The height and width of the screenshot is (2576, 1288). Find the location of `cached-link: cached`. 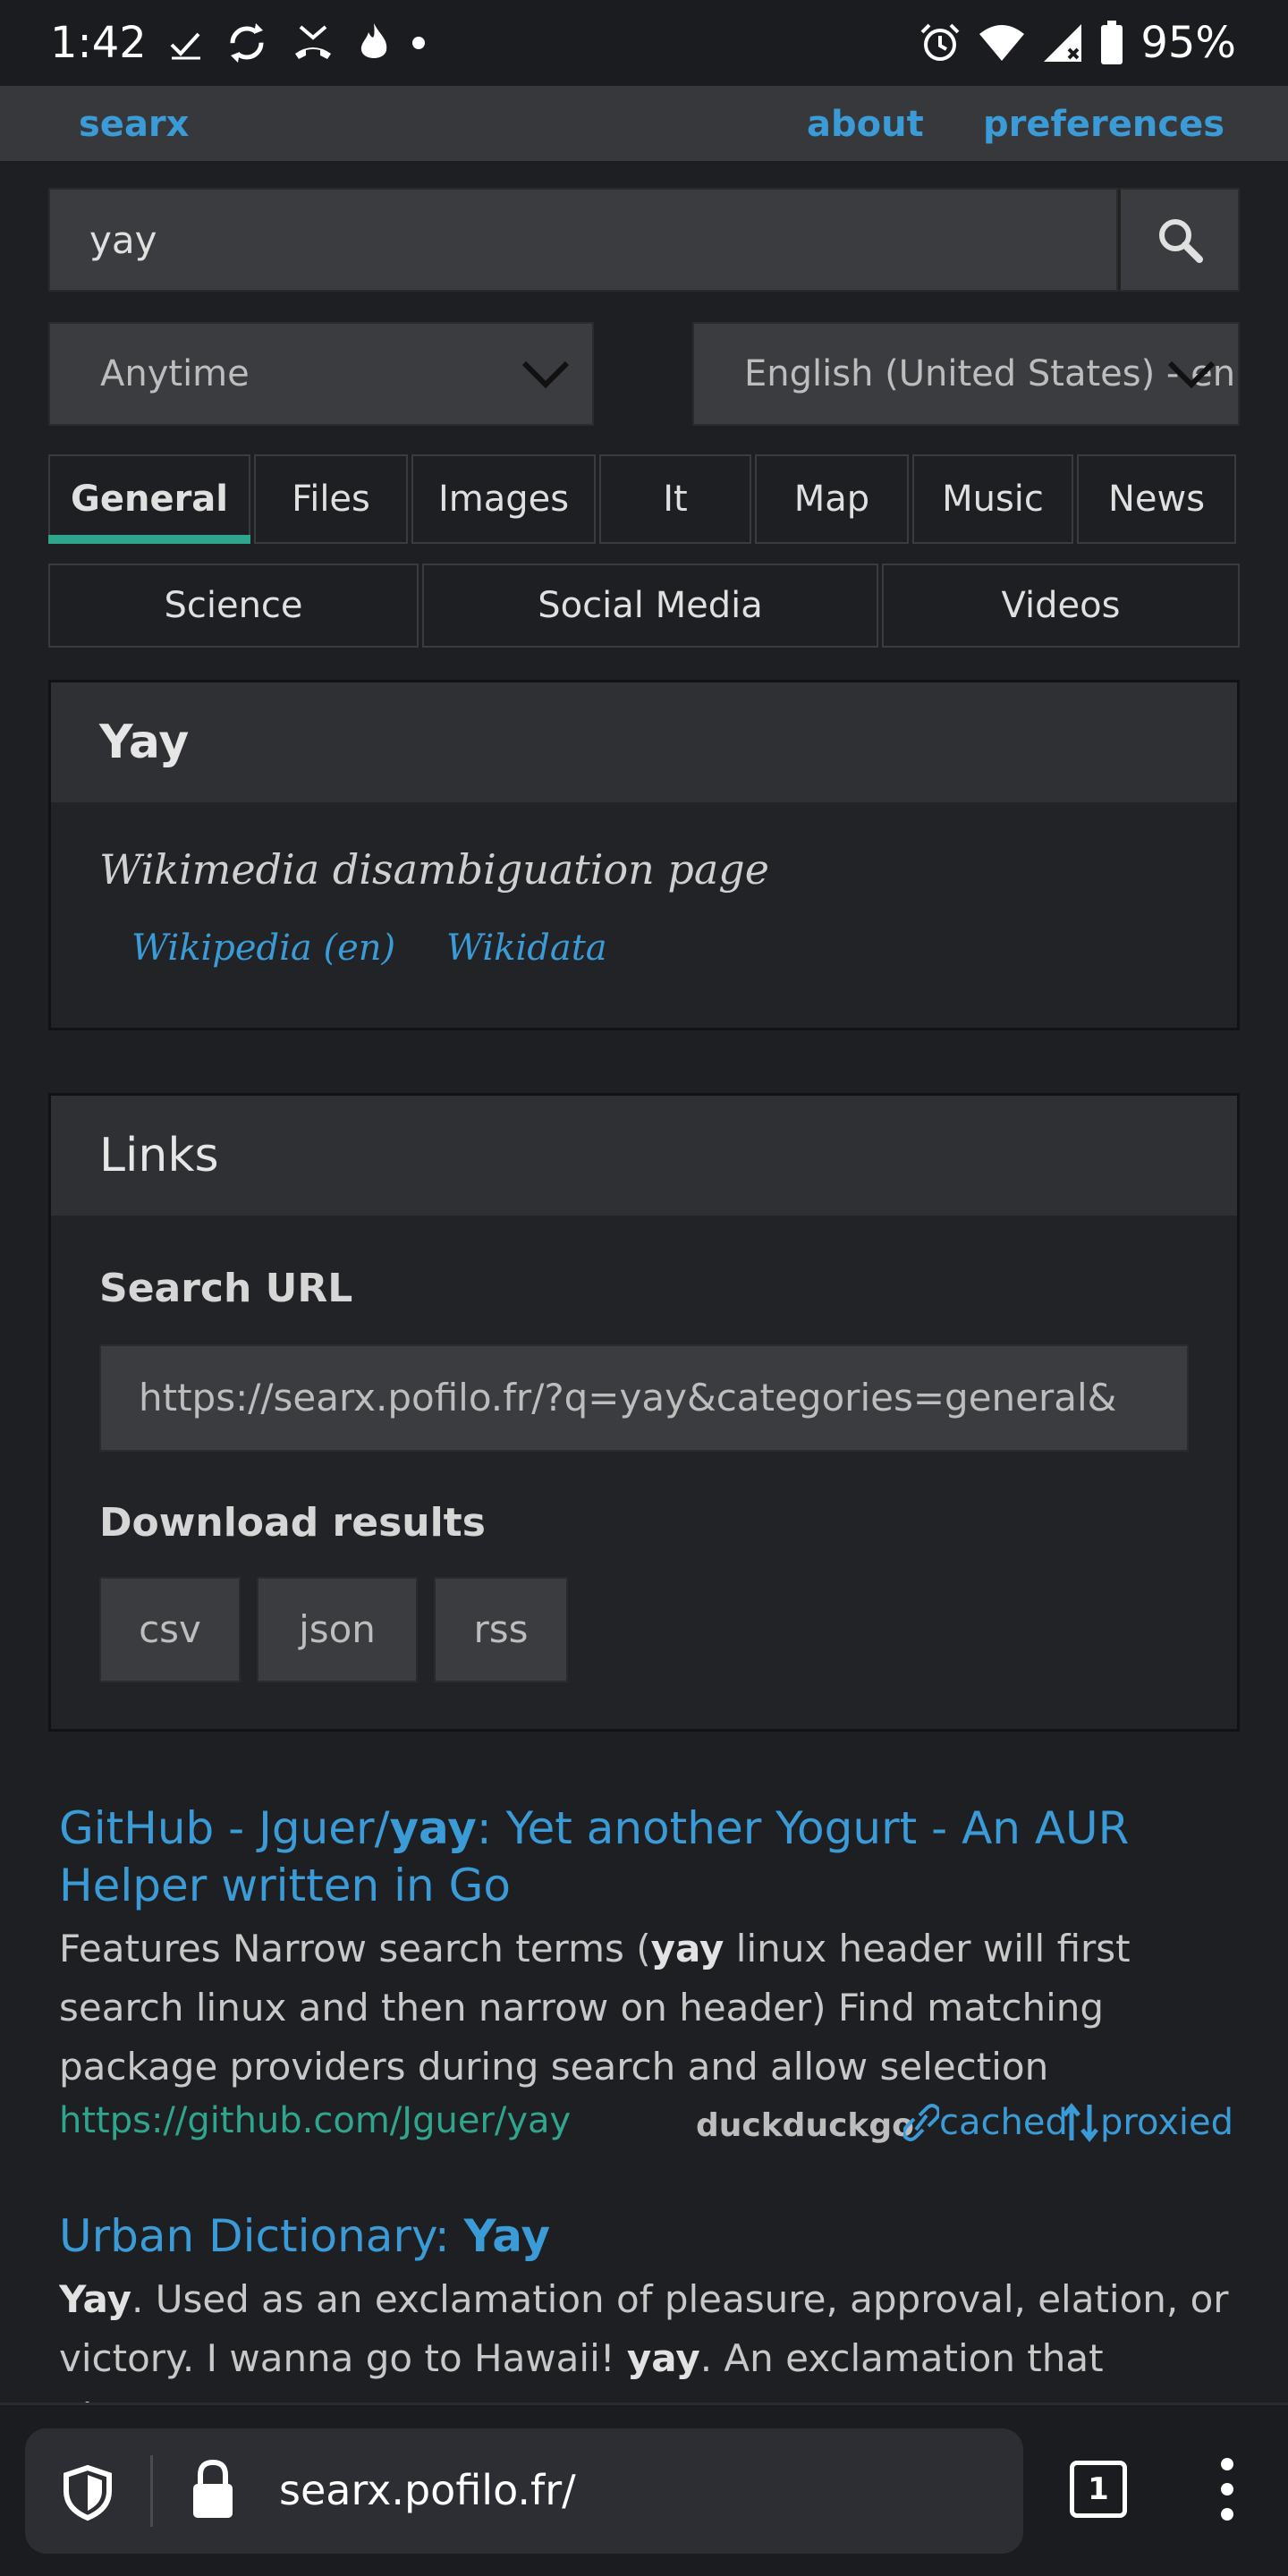

cached-link: cached is located at coordinates (985, 2122).